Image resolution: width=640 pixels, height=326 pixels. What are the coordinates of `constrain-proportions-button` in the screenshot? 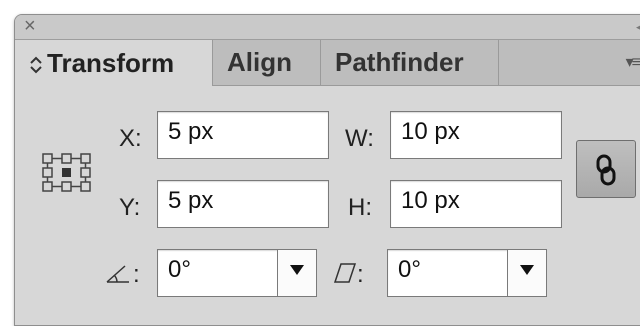 It's located at (606, 169).